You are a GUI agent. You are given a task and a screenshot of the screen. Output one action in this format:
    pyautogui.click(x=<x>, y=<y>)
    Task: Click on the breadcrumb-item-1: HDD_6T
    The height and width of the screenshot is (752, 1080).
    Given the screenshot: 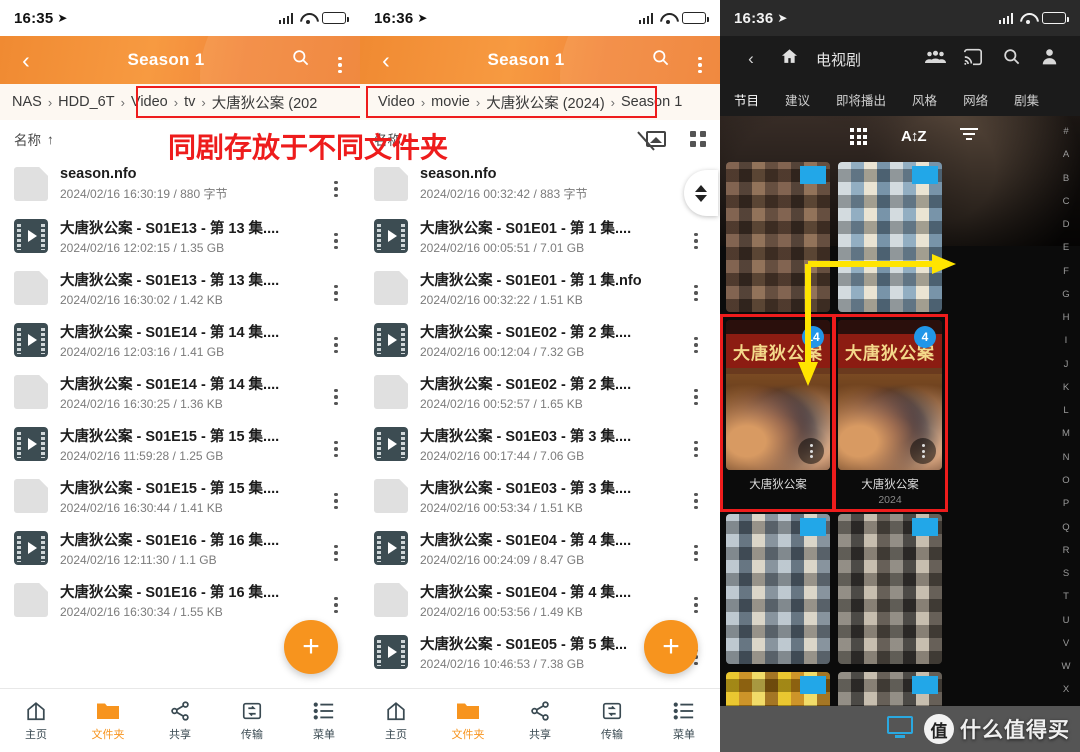 What is the action you would take?
    pyautogui.click(x=86, y=102)
    